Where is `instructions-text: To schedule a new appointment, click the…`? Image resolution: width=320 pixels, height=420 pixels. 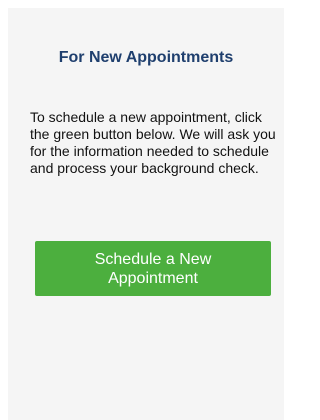
instructions-text: To schedule a new appointment, click the… is located at coordinates (153, 142).